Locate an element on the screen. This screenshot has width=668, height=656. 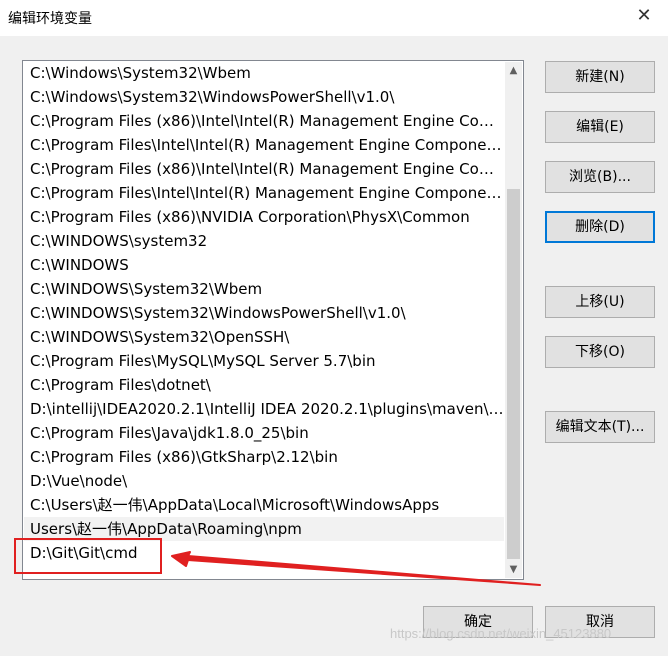
annotation-arrow-icon is located at coordinates (356, 568).